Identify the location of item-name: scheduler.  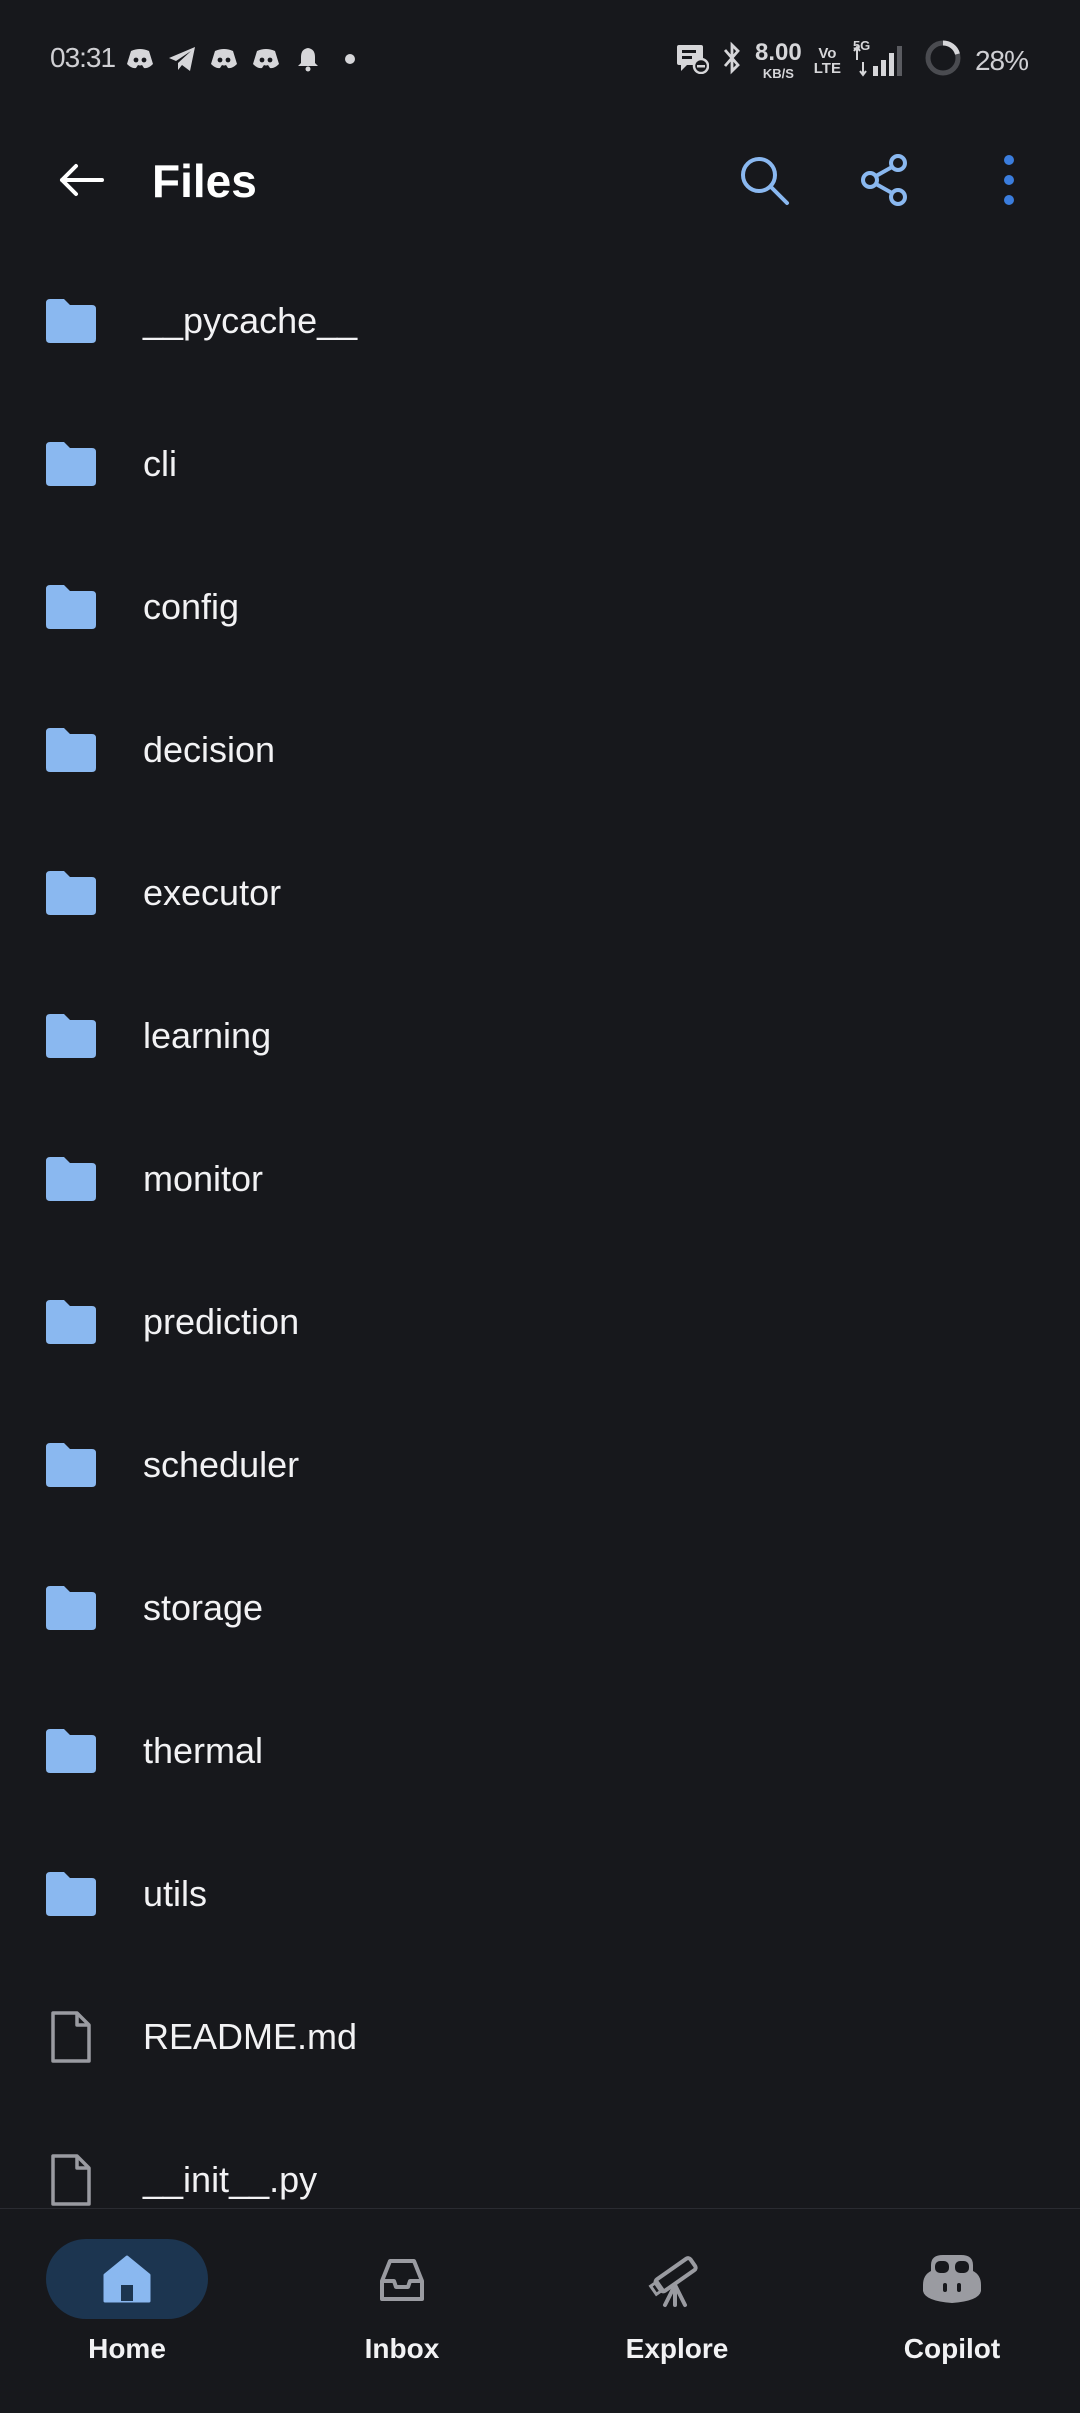
(221, 1464).